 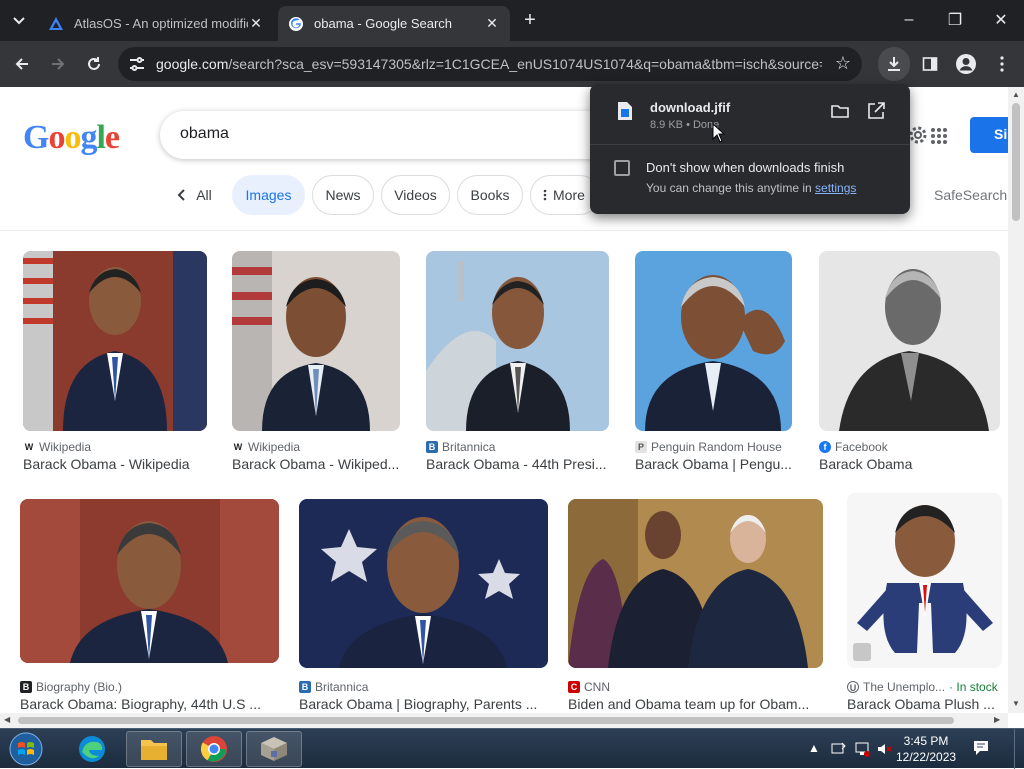 I want to click on scroll-down-icon: ▼, so click(x=1016, y=703).